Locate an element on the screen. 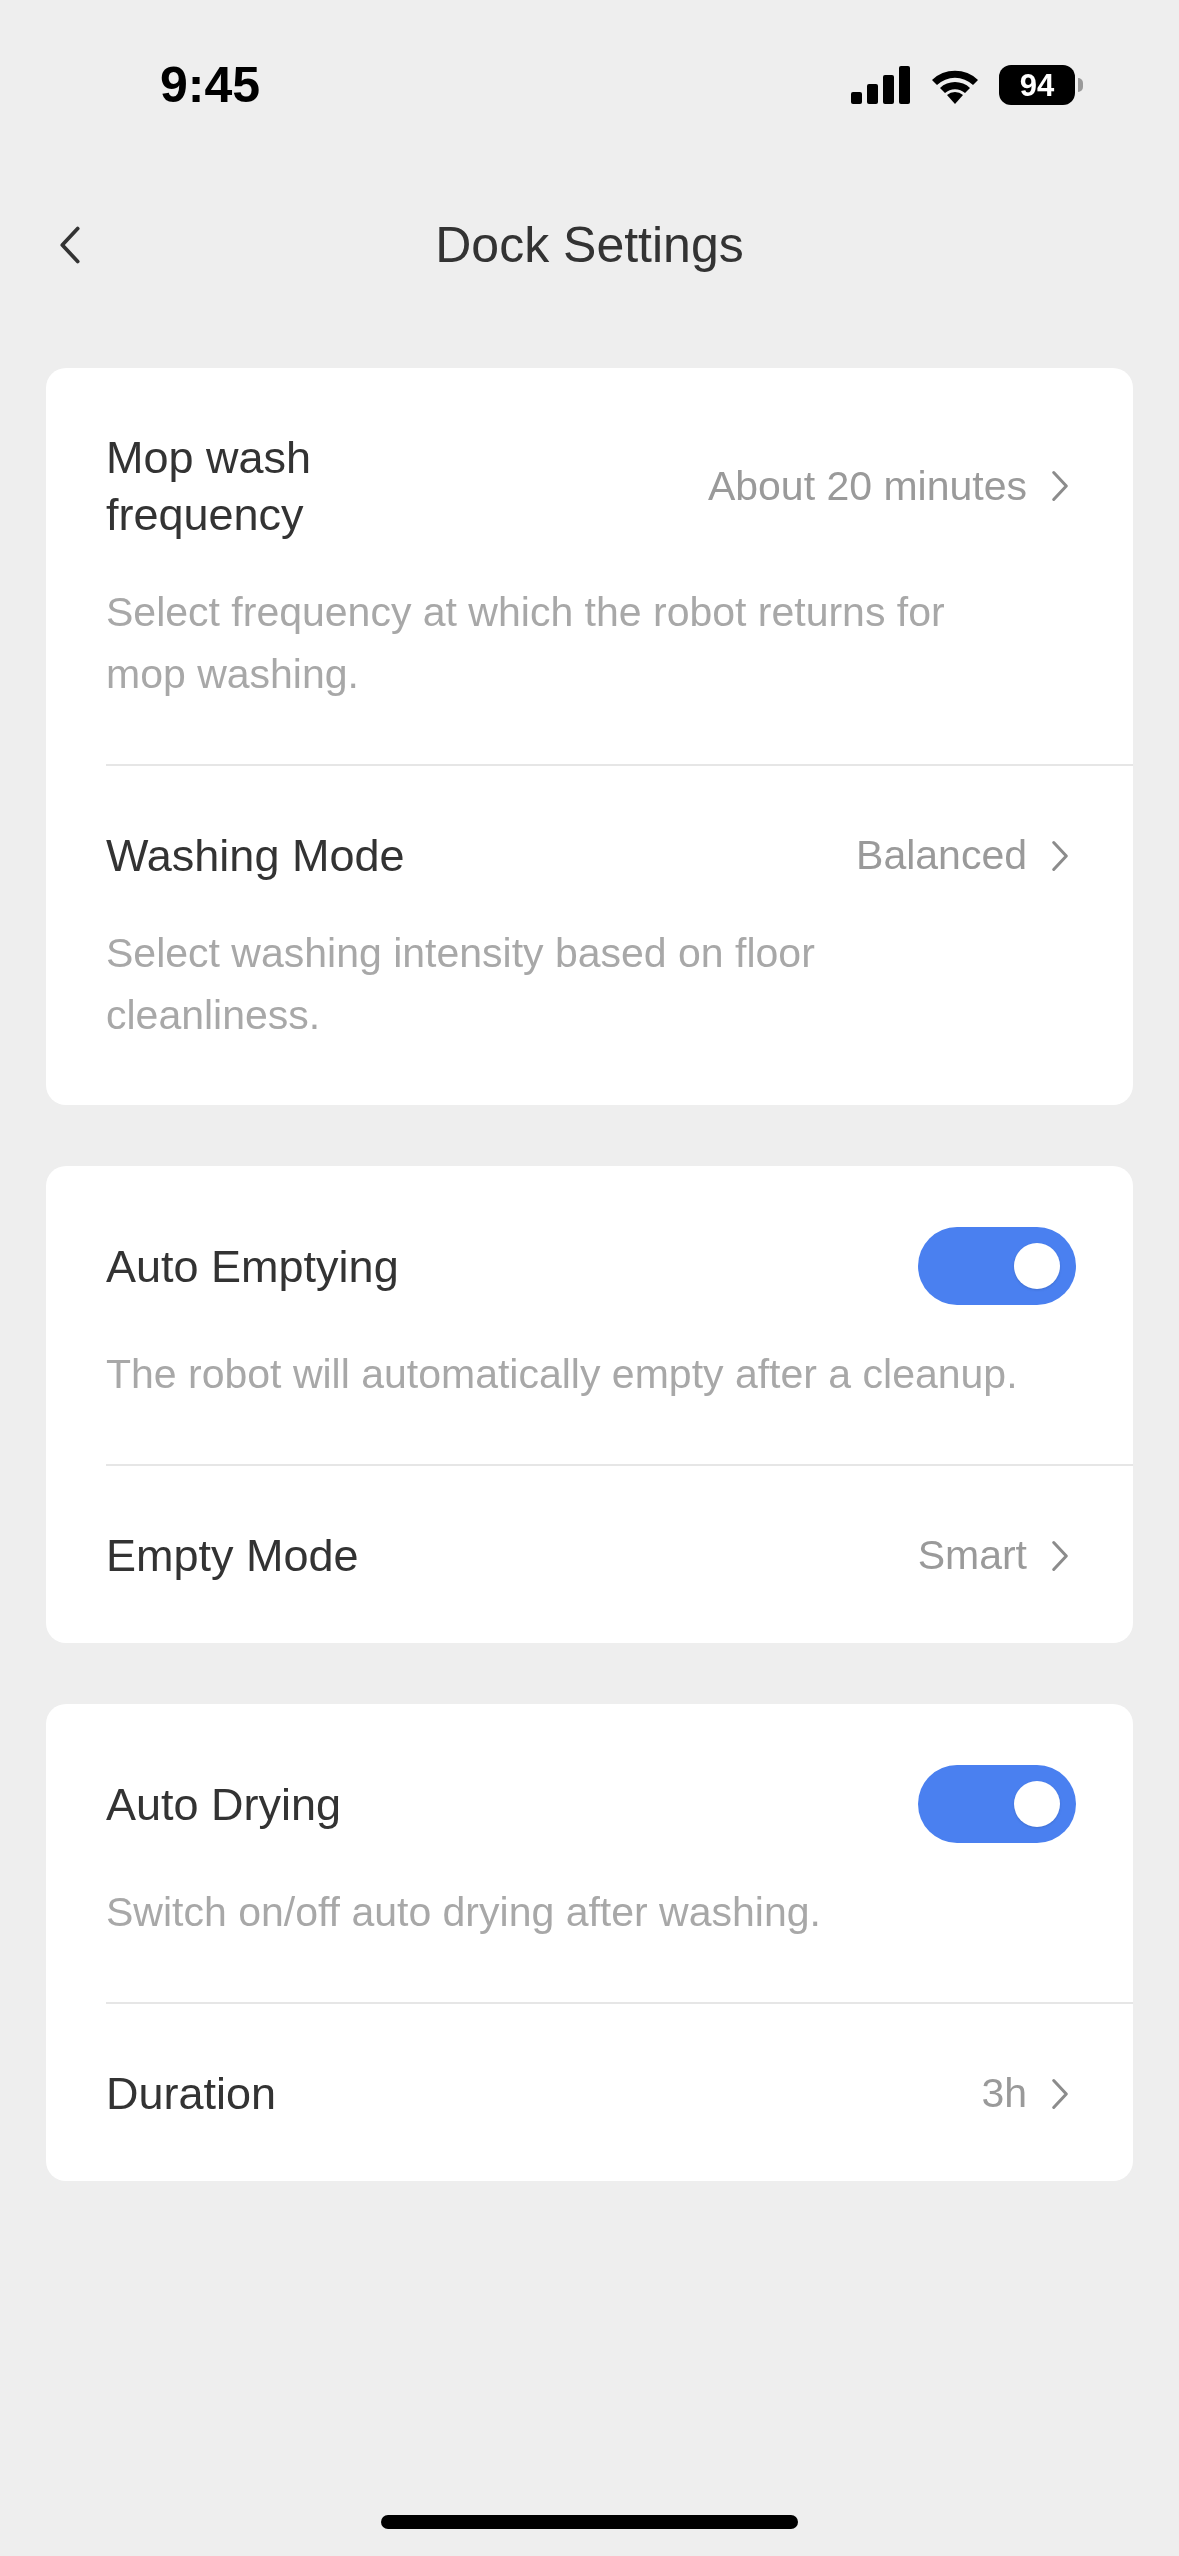  page-title: Dock Settings is located at coordinates (589, 245).